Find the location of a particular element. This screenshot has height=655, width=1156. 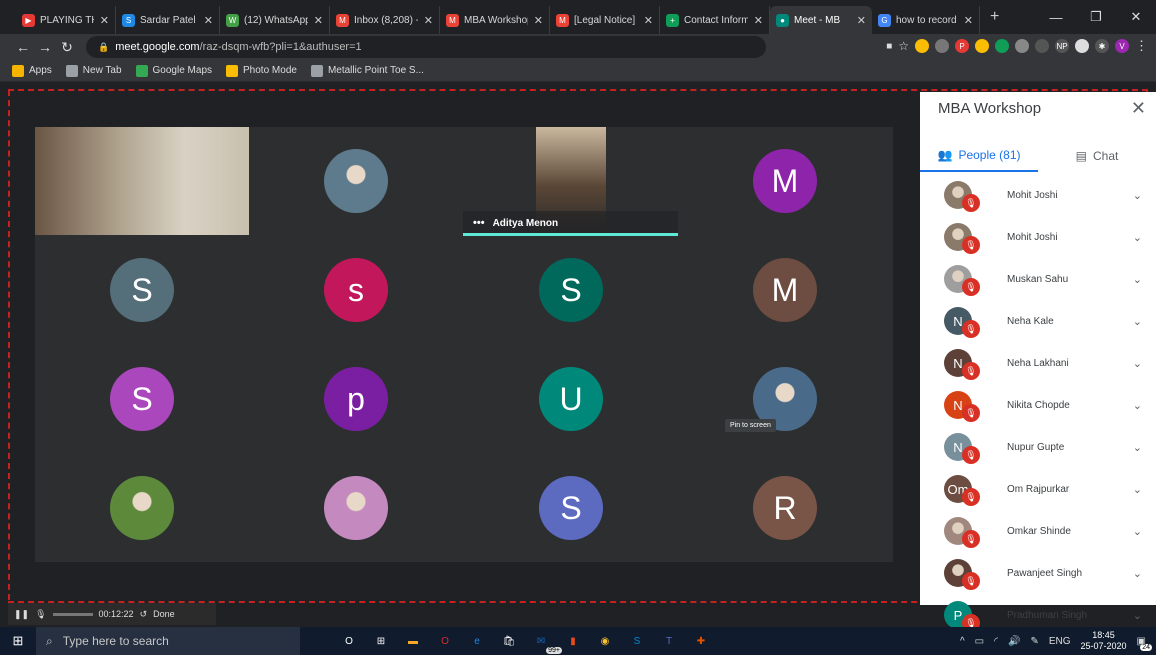

browser-tab: M MBA Workshop ✕ is located at coordinates (495, 20).